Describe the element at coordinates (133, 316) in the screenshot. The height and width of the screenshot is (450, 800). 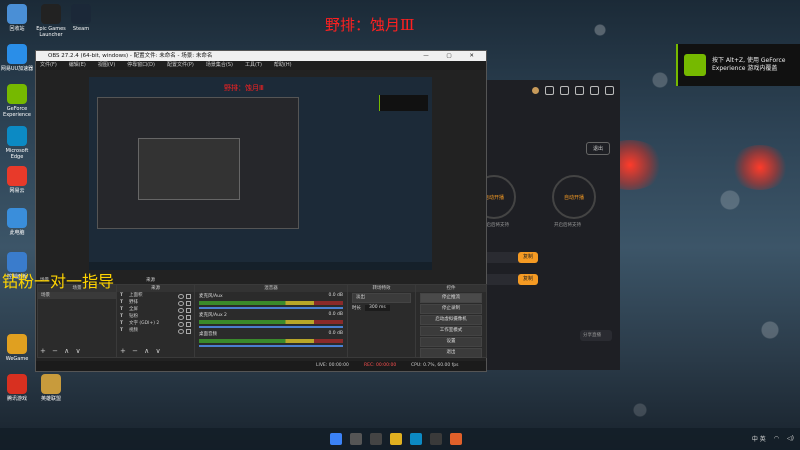
I see `source-label: 钻粉` at that location.